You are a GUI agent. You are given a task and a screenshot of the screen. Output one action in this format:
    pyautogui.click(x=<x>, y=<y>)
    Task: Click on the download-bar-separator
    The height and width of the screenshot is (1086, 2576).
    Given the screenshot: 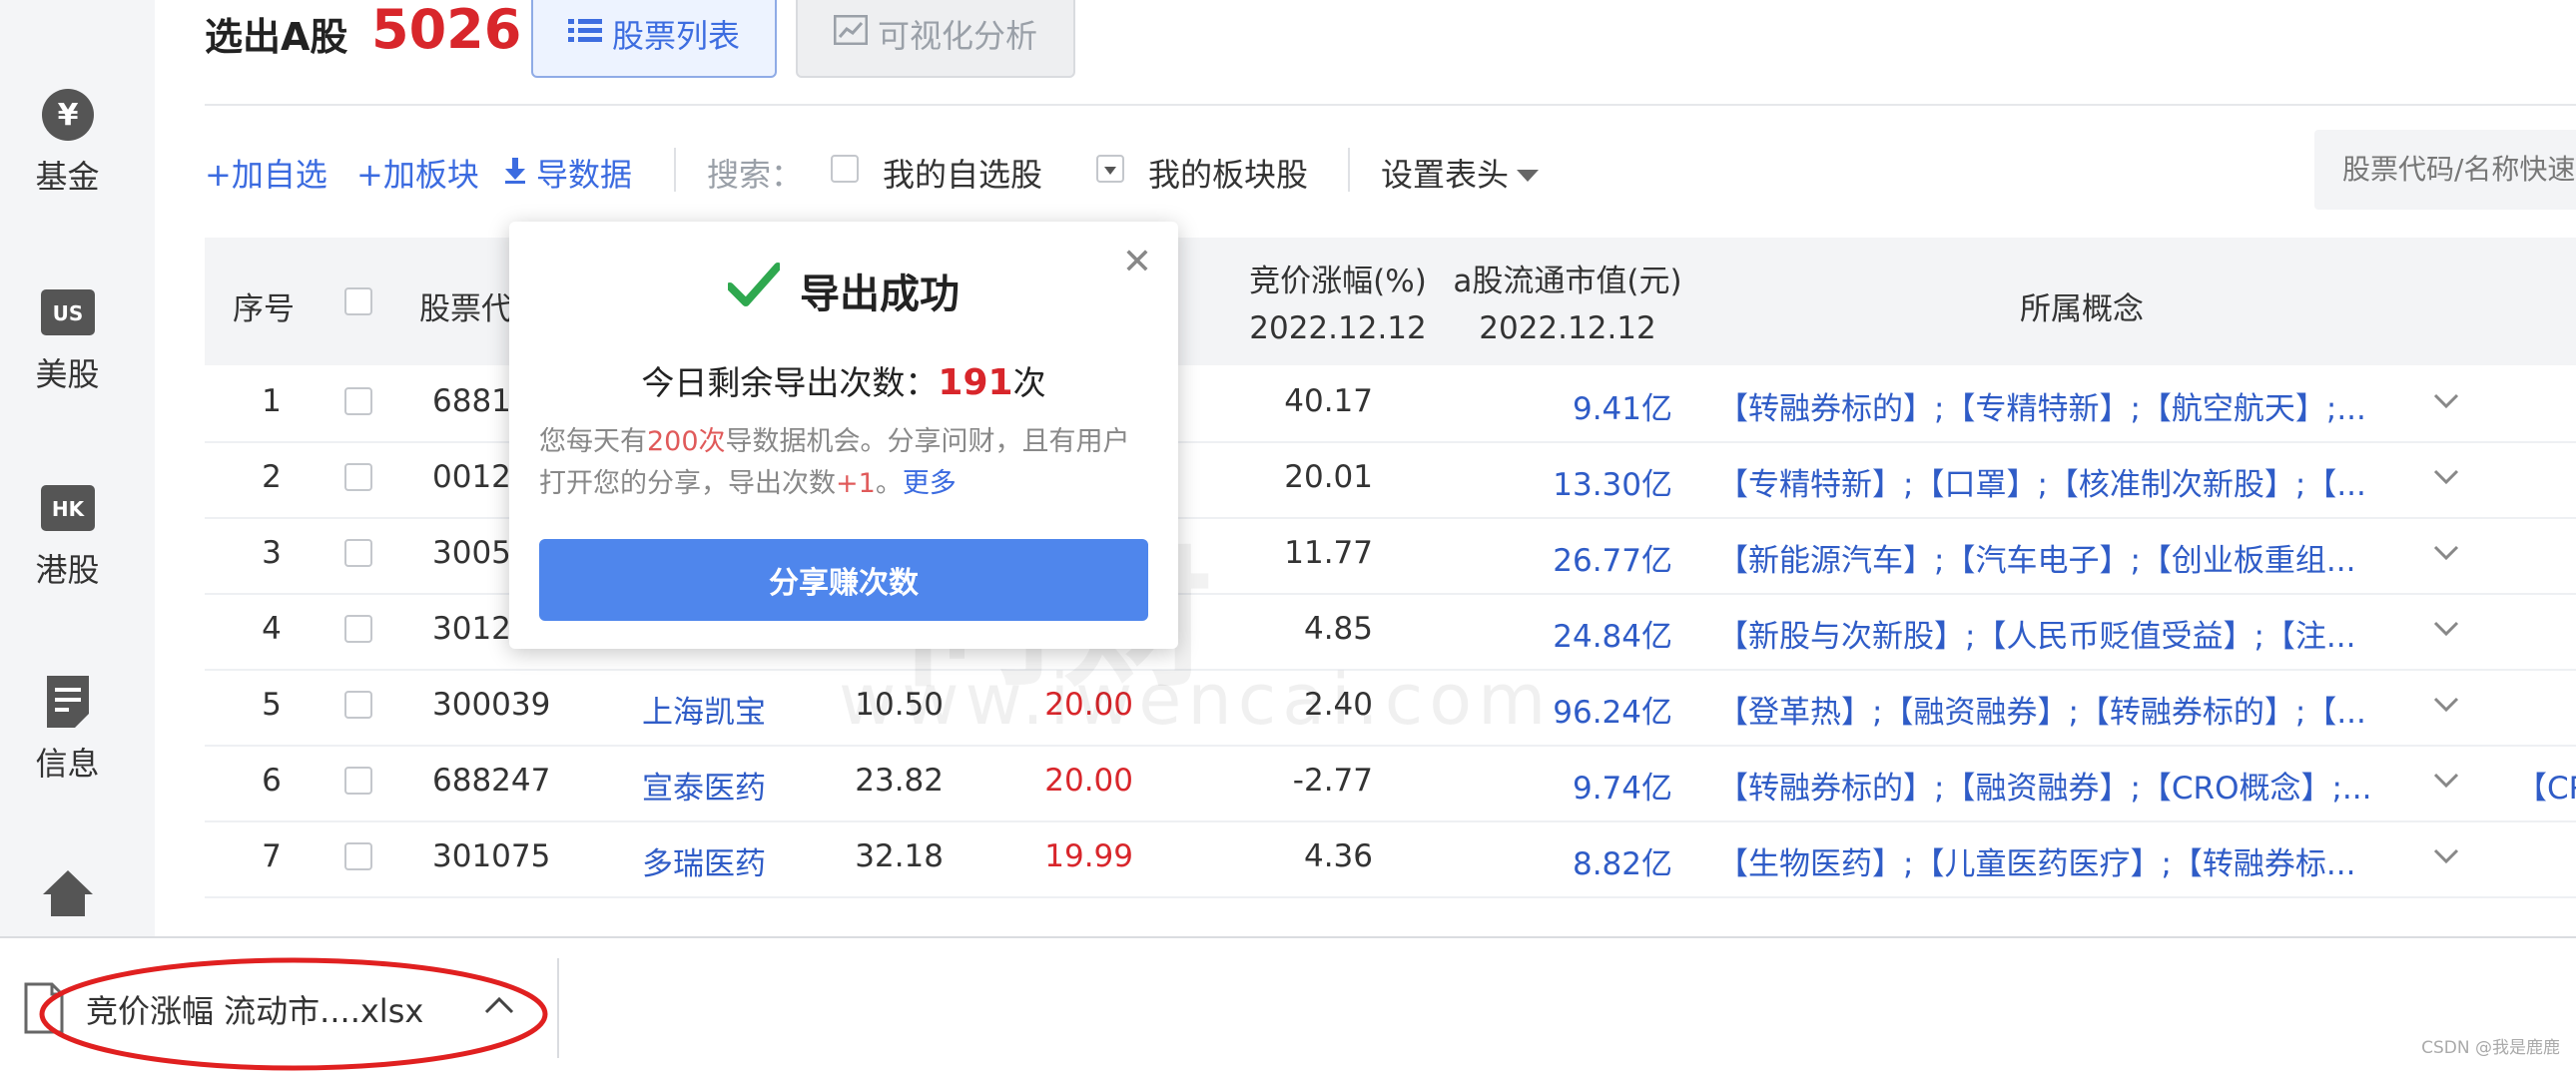 What is the action you would take?
    pyautogui.click(x=558, y=1008)
    